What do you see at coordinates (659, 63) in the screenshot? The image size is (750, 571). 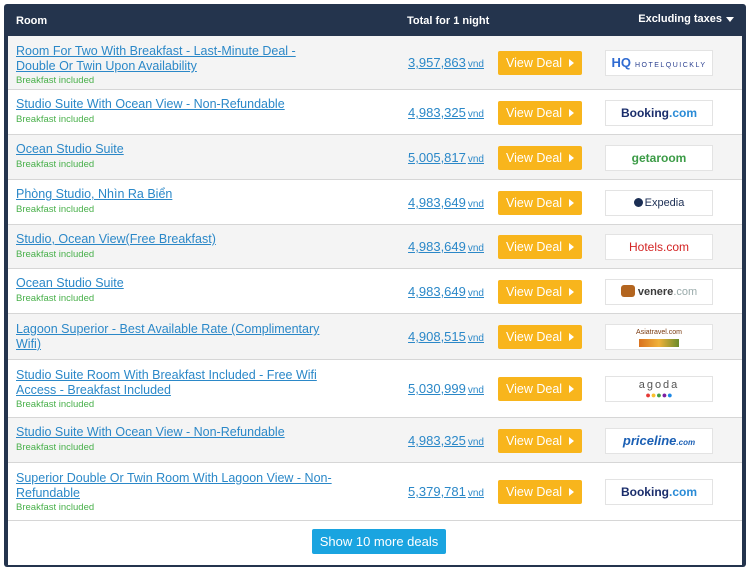 I see `provider-logo: HQ HOTELQUICKLY` at bounding box center [659, 63].